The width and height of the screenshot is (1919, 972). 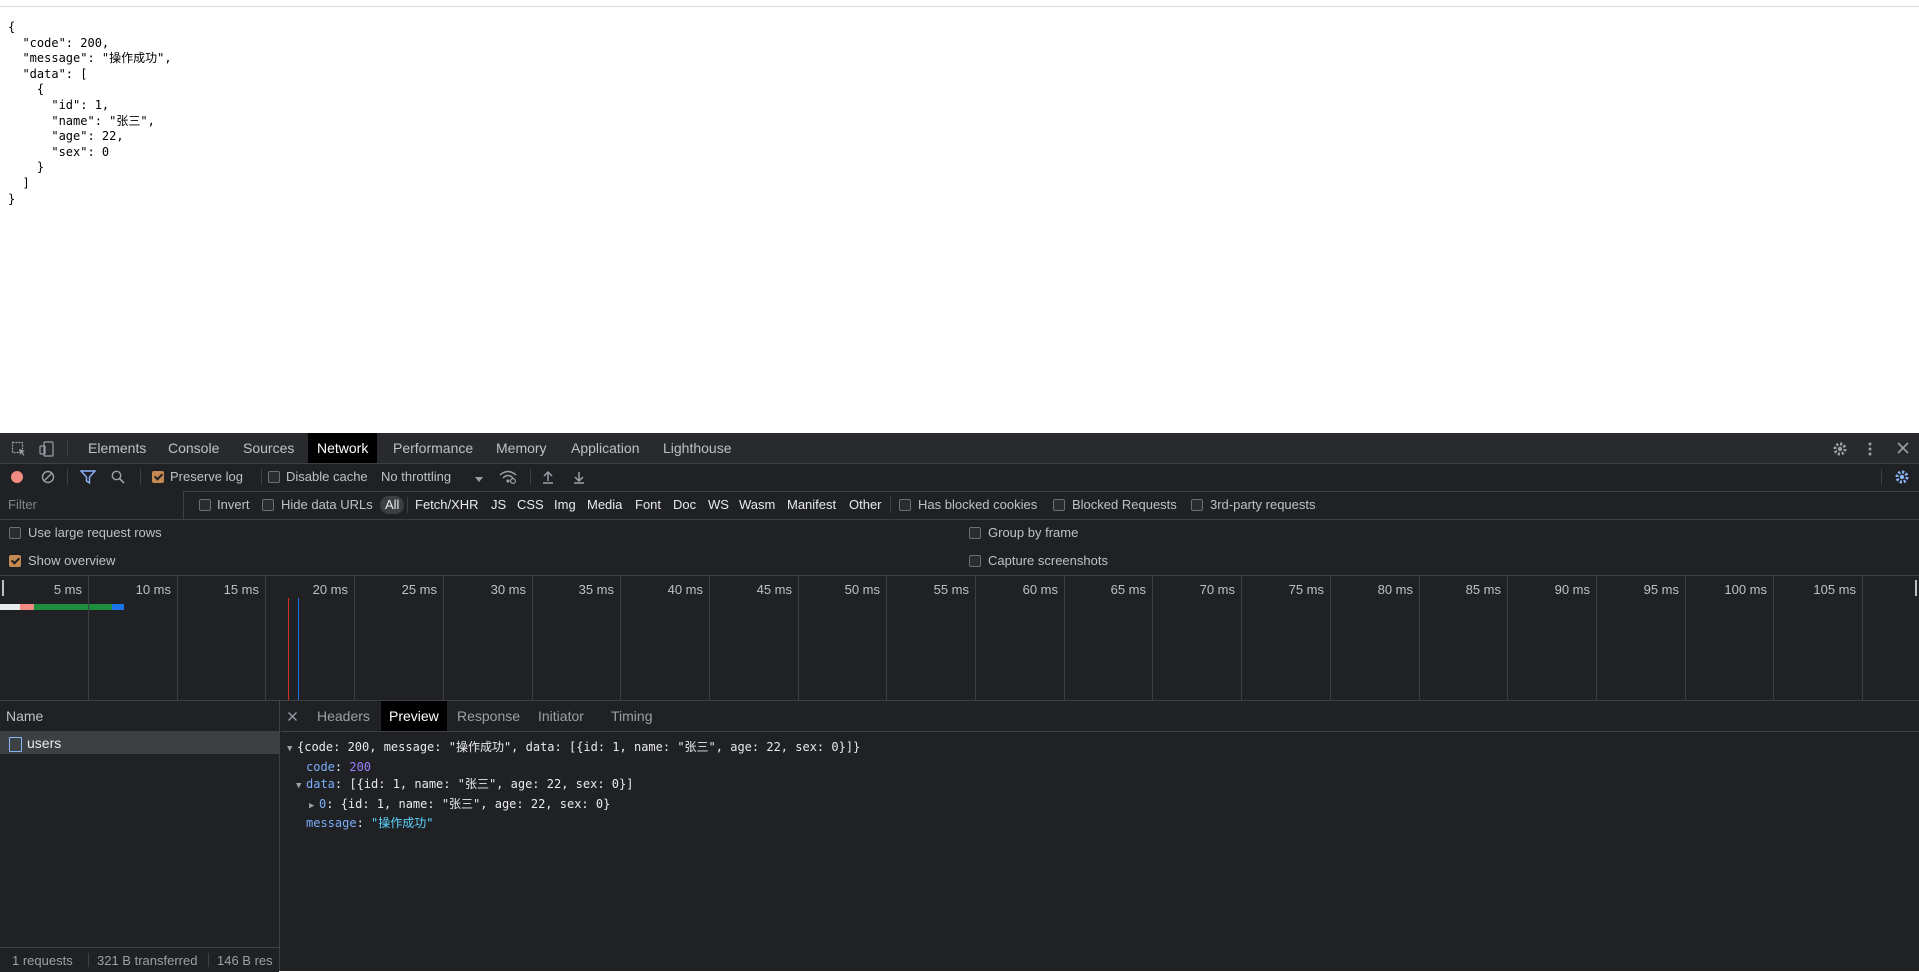 What do you see at coordinates (88, 960) in the screenshot?
I see `status-separator` at bounding box center [88, 960].